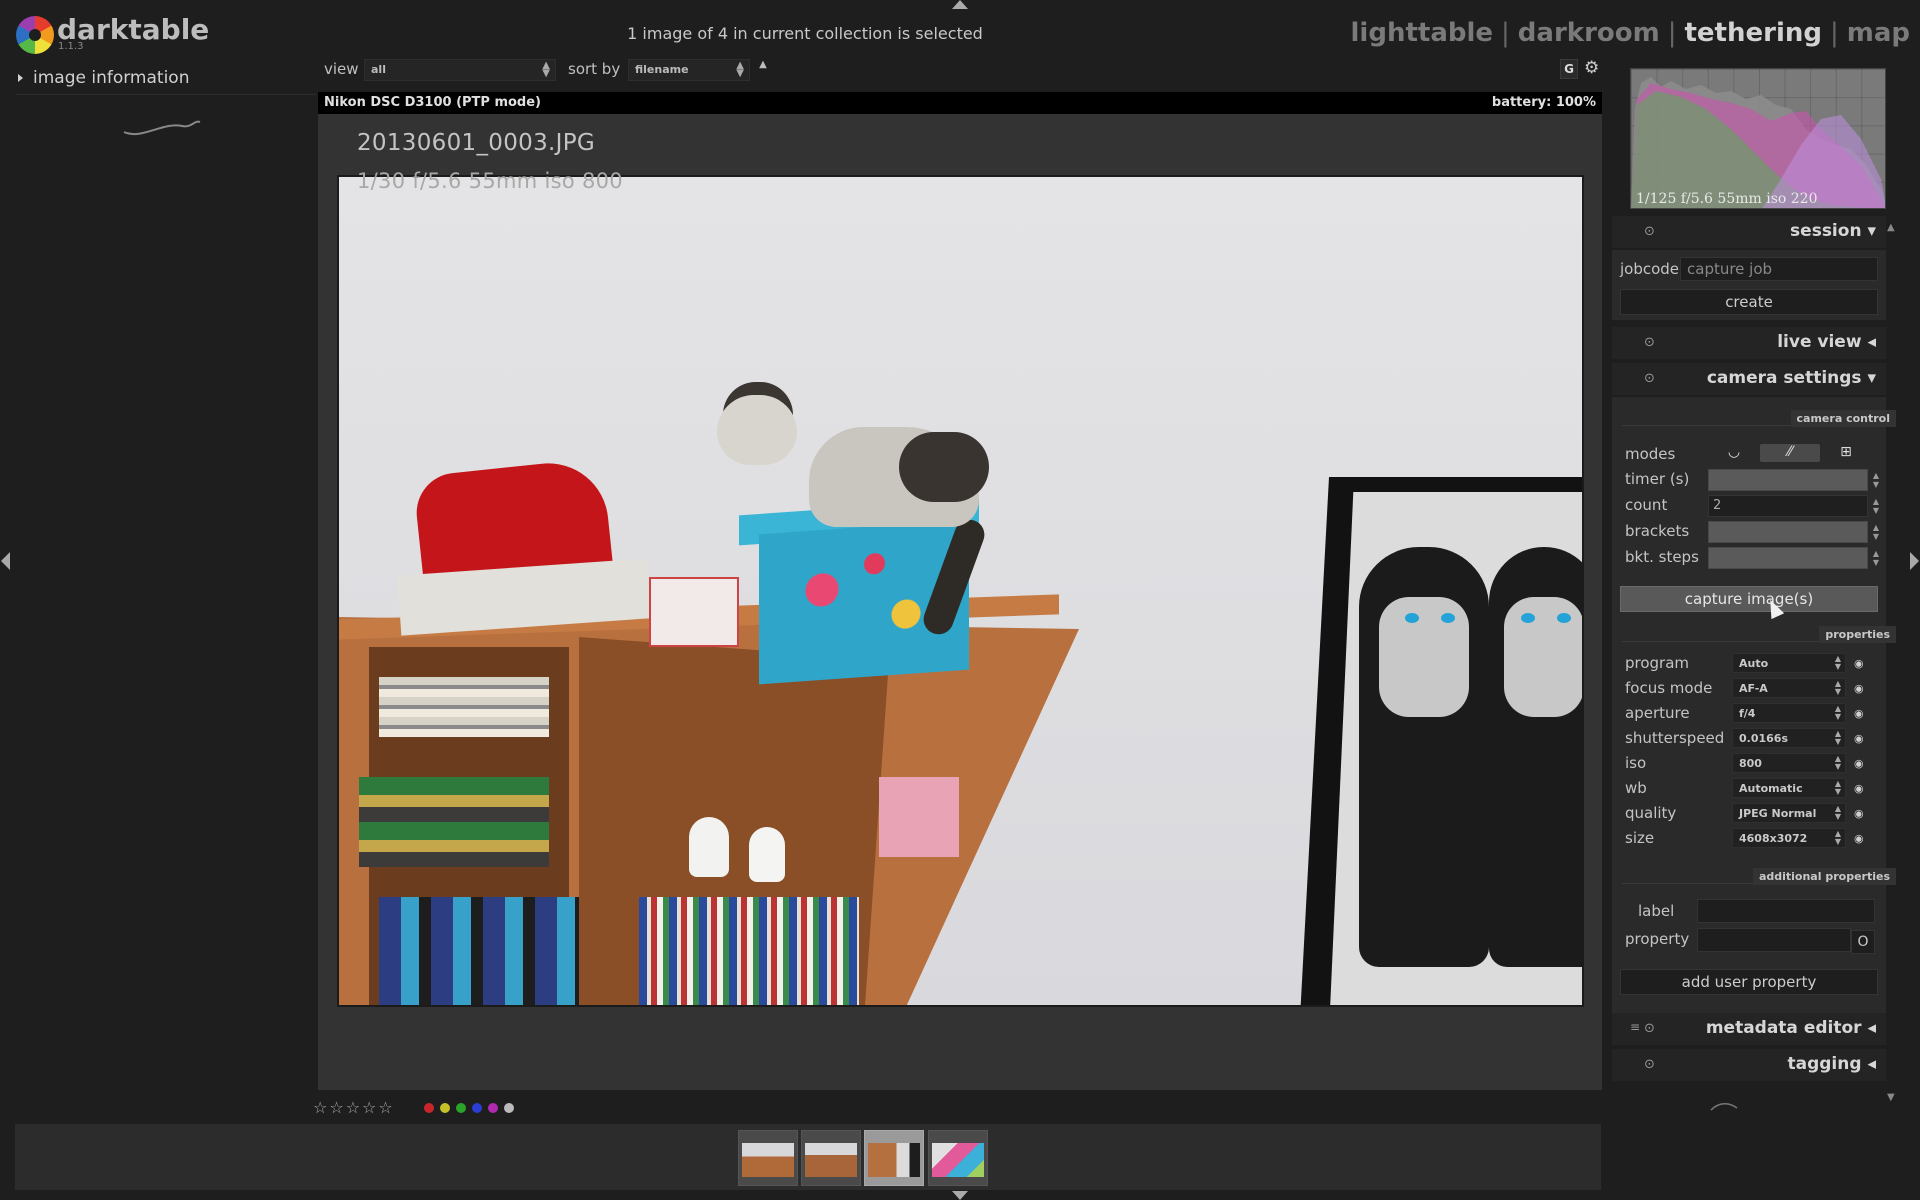  Describe the element at coordinates (1669, 688) in the screenshot. I see `property-label-focus-mode: focus mode` at that location.